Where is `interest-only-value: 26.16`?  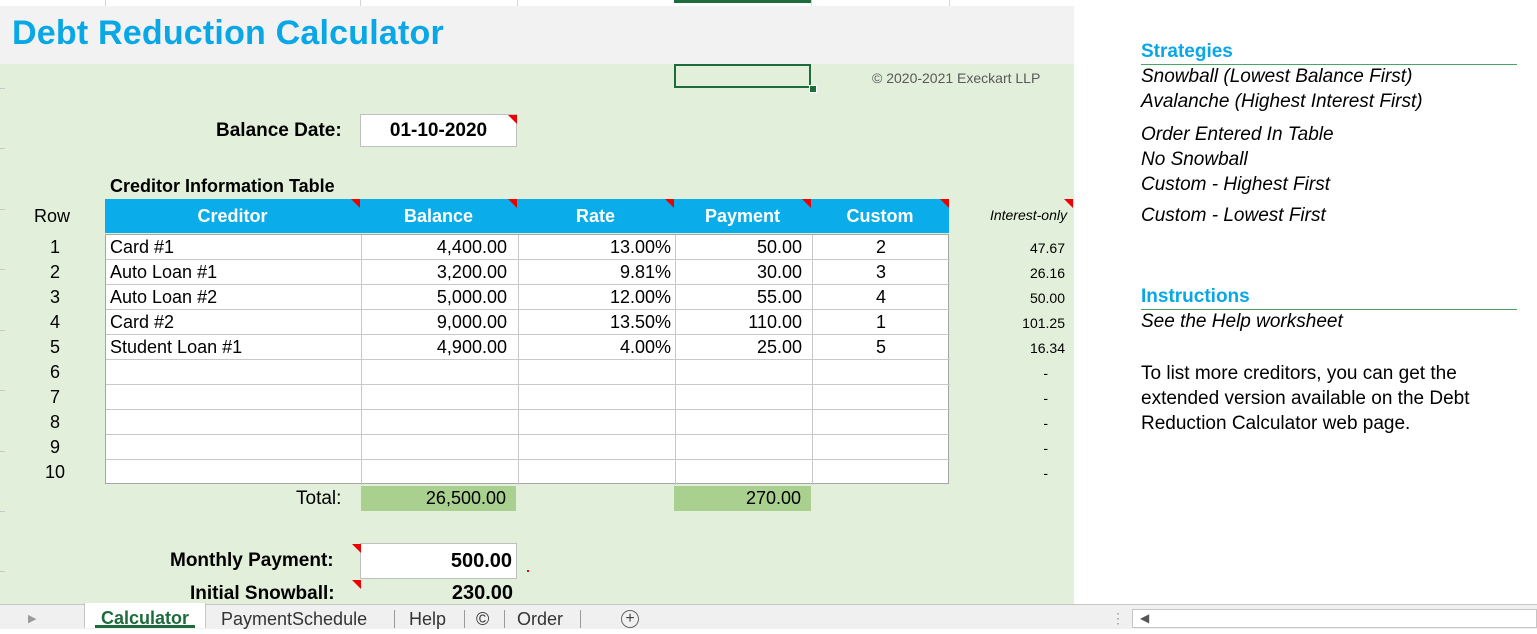 interest-only-value: 26.16 is located at coordinates (1047, 273).